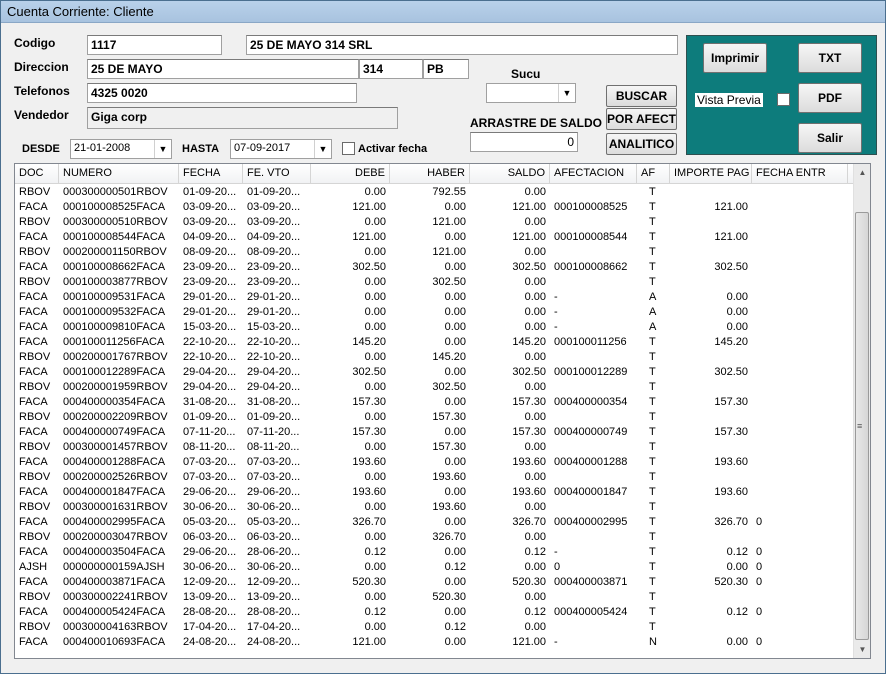 This screenshot has width=886, height=674. What do you see at coordinates (115, 282) in the screenshot?
I see `cell-numero: 000100003877RBOV` at bounding box center [115, 282].